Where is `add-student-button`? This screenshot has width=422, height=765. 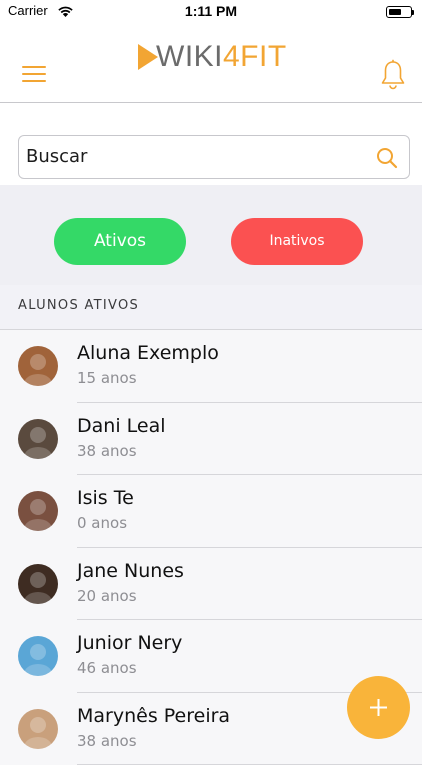
add-student-button is located at coordinates (378, 707).